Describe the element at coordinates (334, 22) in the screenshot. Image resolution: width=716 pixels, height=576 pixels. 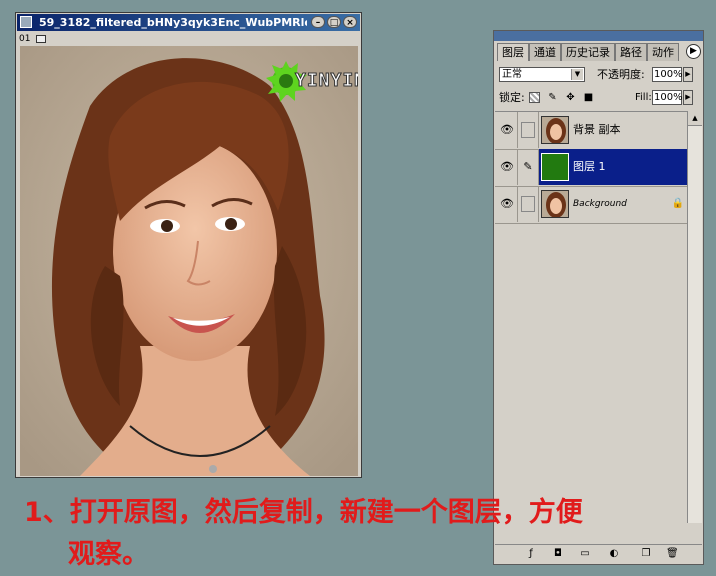
I see `maximize-button: □` at that location.